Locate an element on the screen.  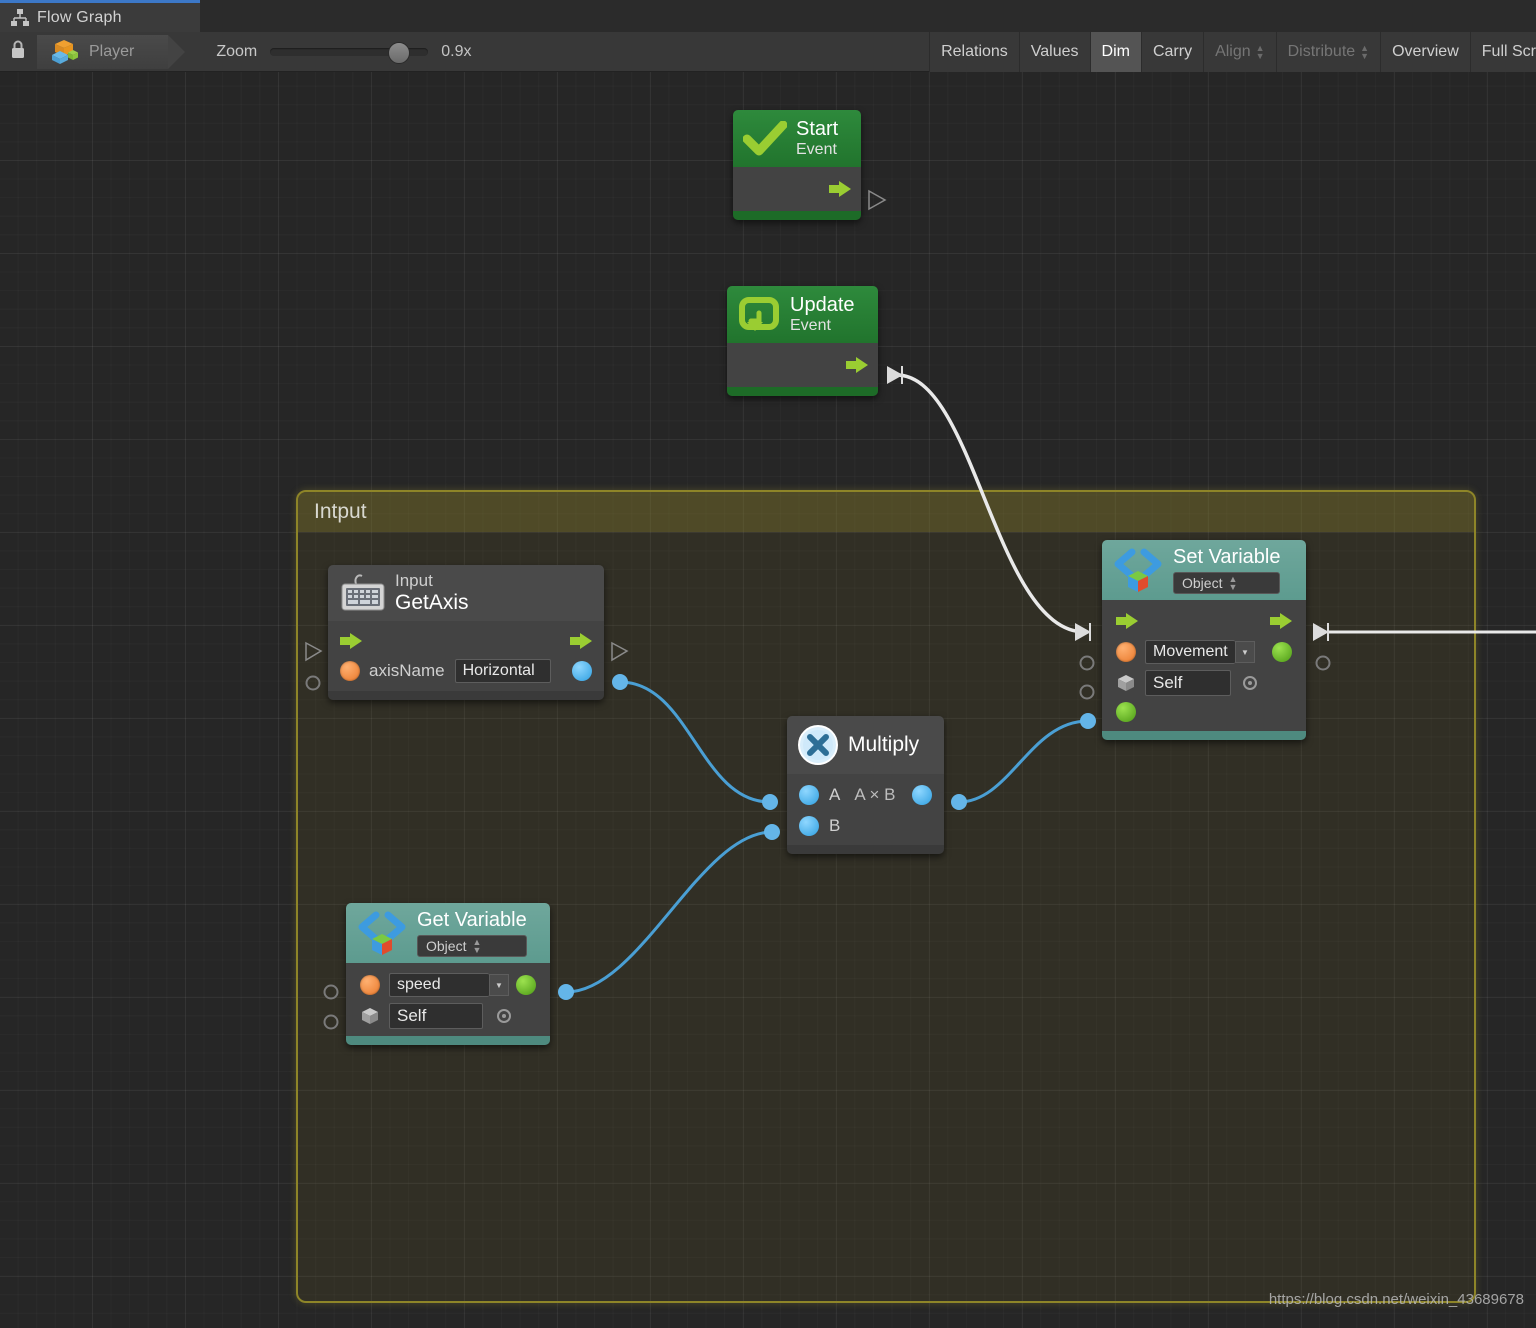
node-header: Multiply is located at coordinates (865, 745).